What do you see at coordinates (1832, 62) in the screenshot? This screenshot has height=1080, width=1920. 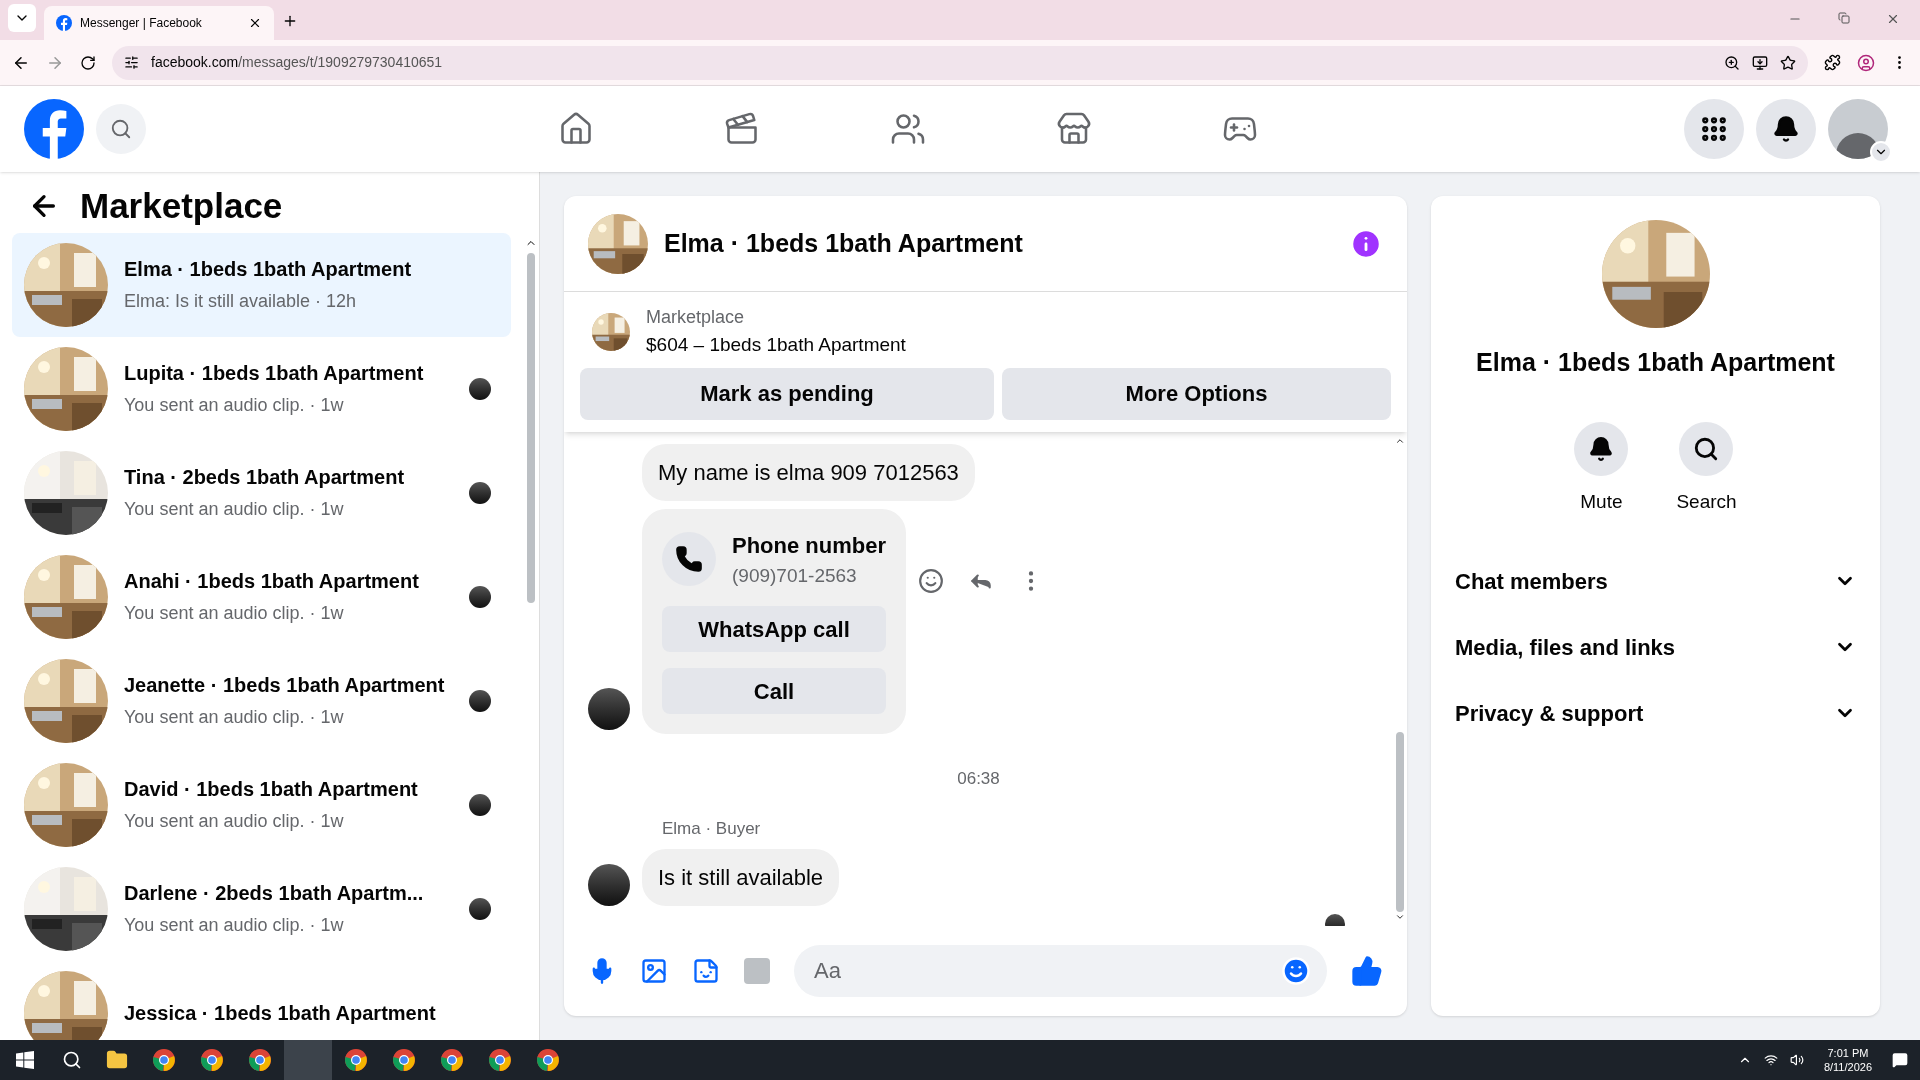 I see `extensions-icon` at bounding box center [1832, 62].